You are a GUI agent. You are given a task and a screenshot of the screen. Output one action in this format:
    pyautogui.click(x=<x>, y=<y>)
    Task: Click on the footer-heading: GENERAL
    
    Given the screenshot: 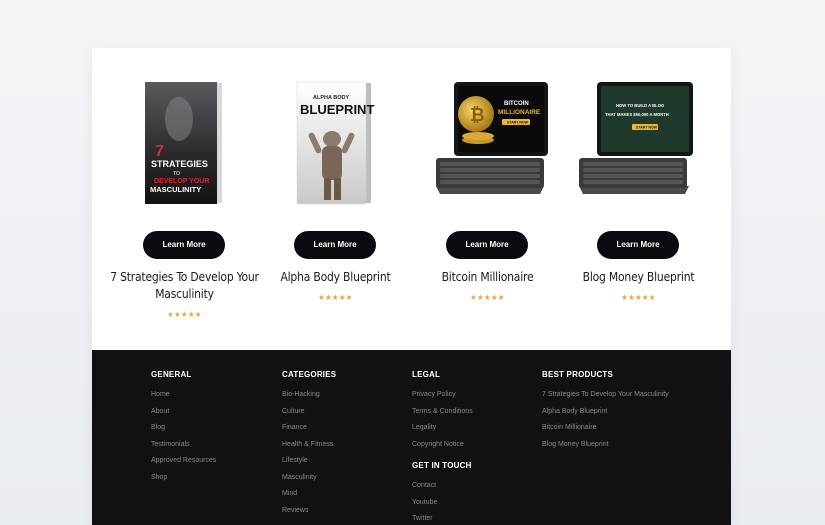 What is the action you would take?
    pyautogui.click(x=171, y=374)
    